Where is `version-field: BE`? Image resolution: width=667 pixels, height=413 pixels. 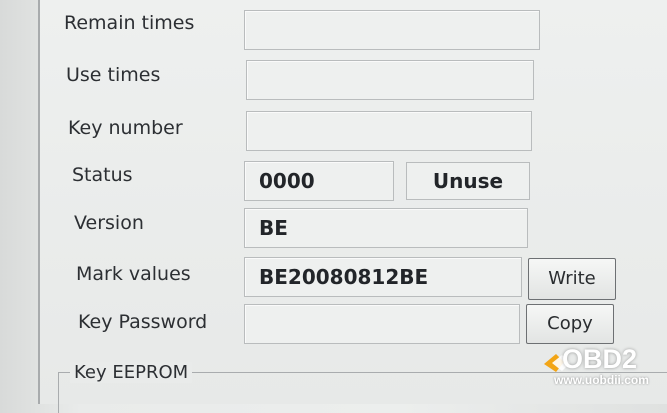
version-field: BE is located at coordinates (386, 228).